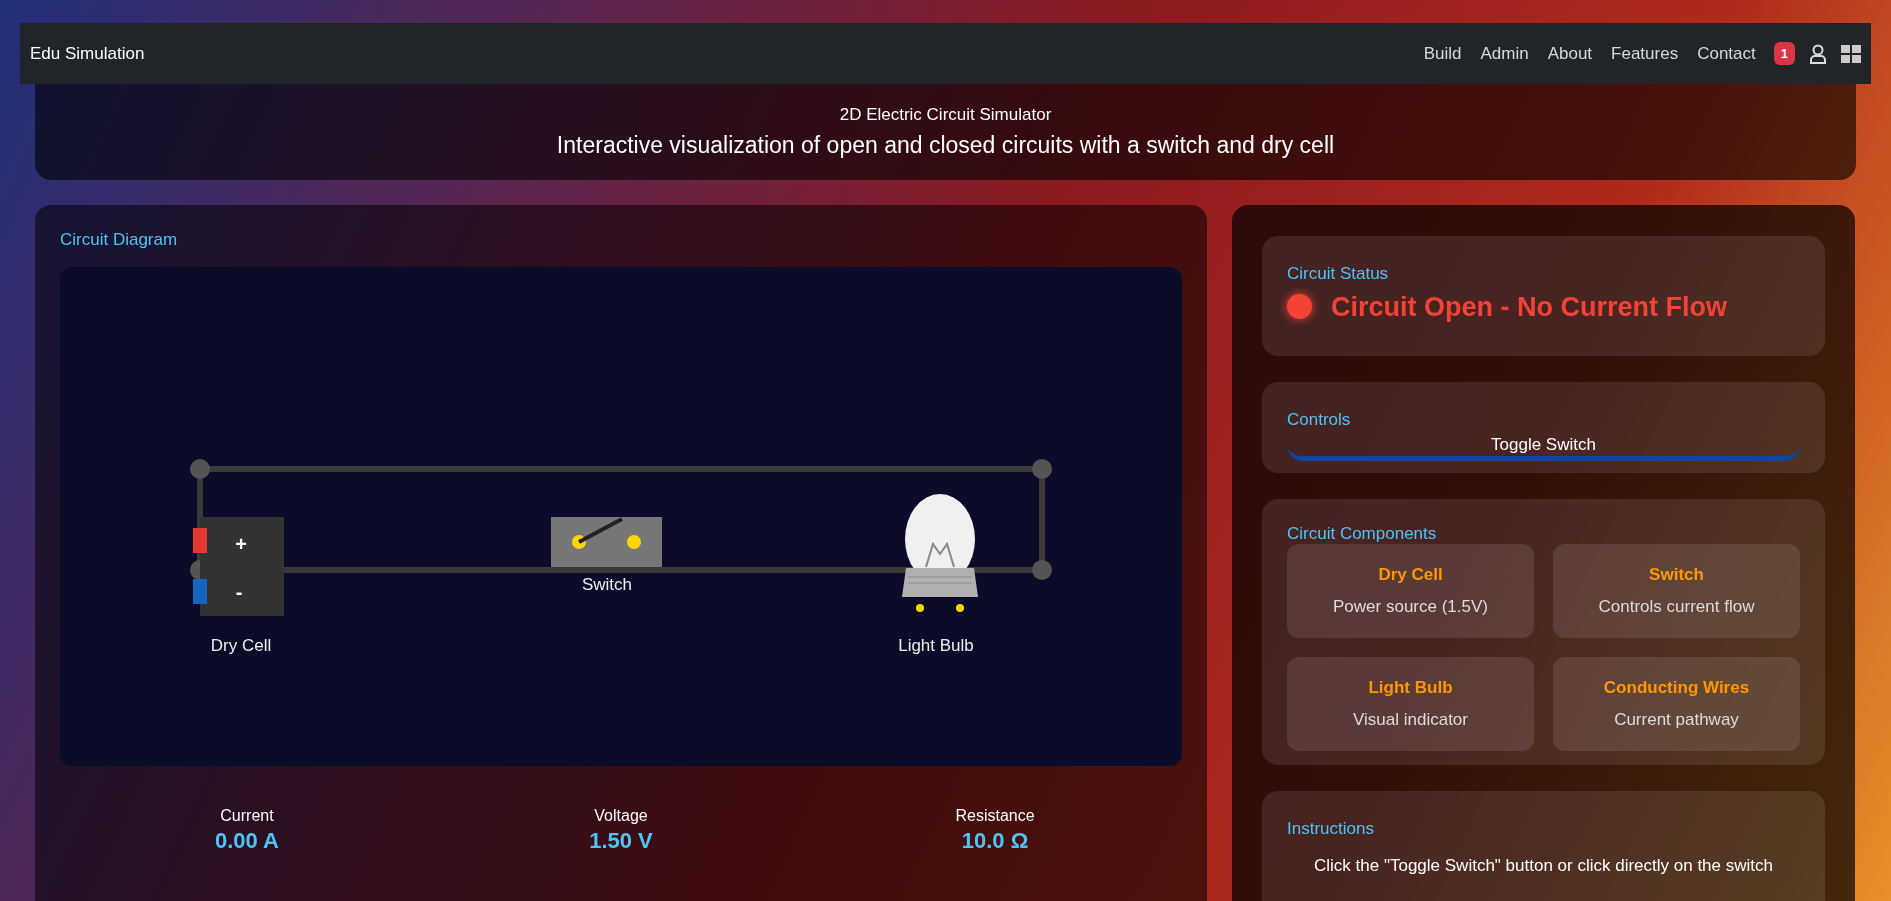 Image resolution: width=1891 pixels, height=901 pixels. What do you see at coordinates (1410, 719) in the screenshot?
I see `component-description: Visual indicator` at bounding box center [1410, 719].